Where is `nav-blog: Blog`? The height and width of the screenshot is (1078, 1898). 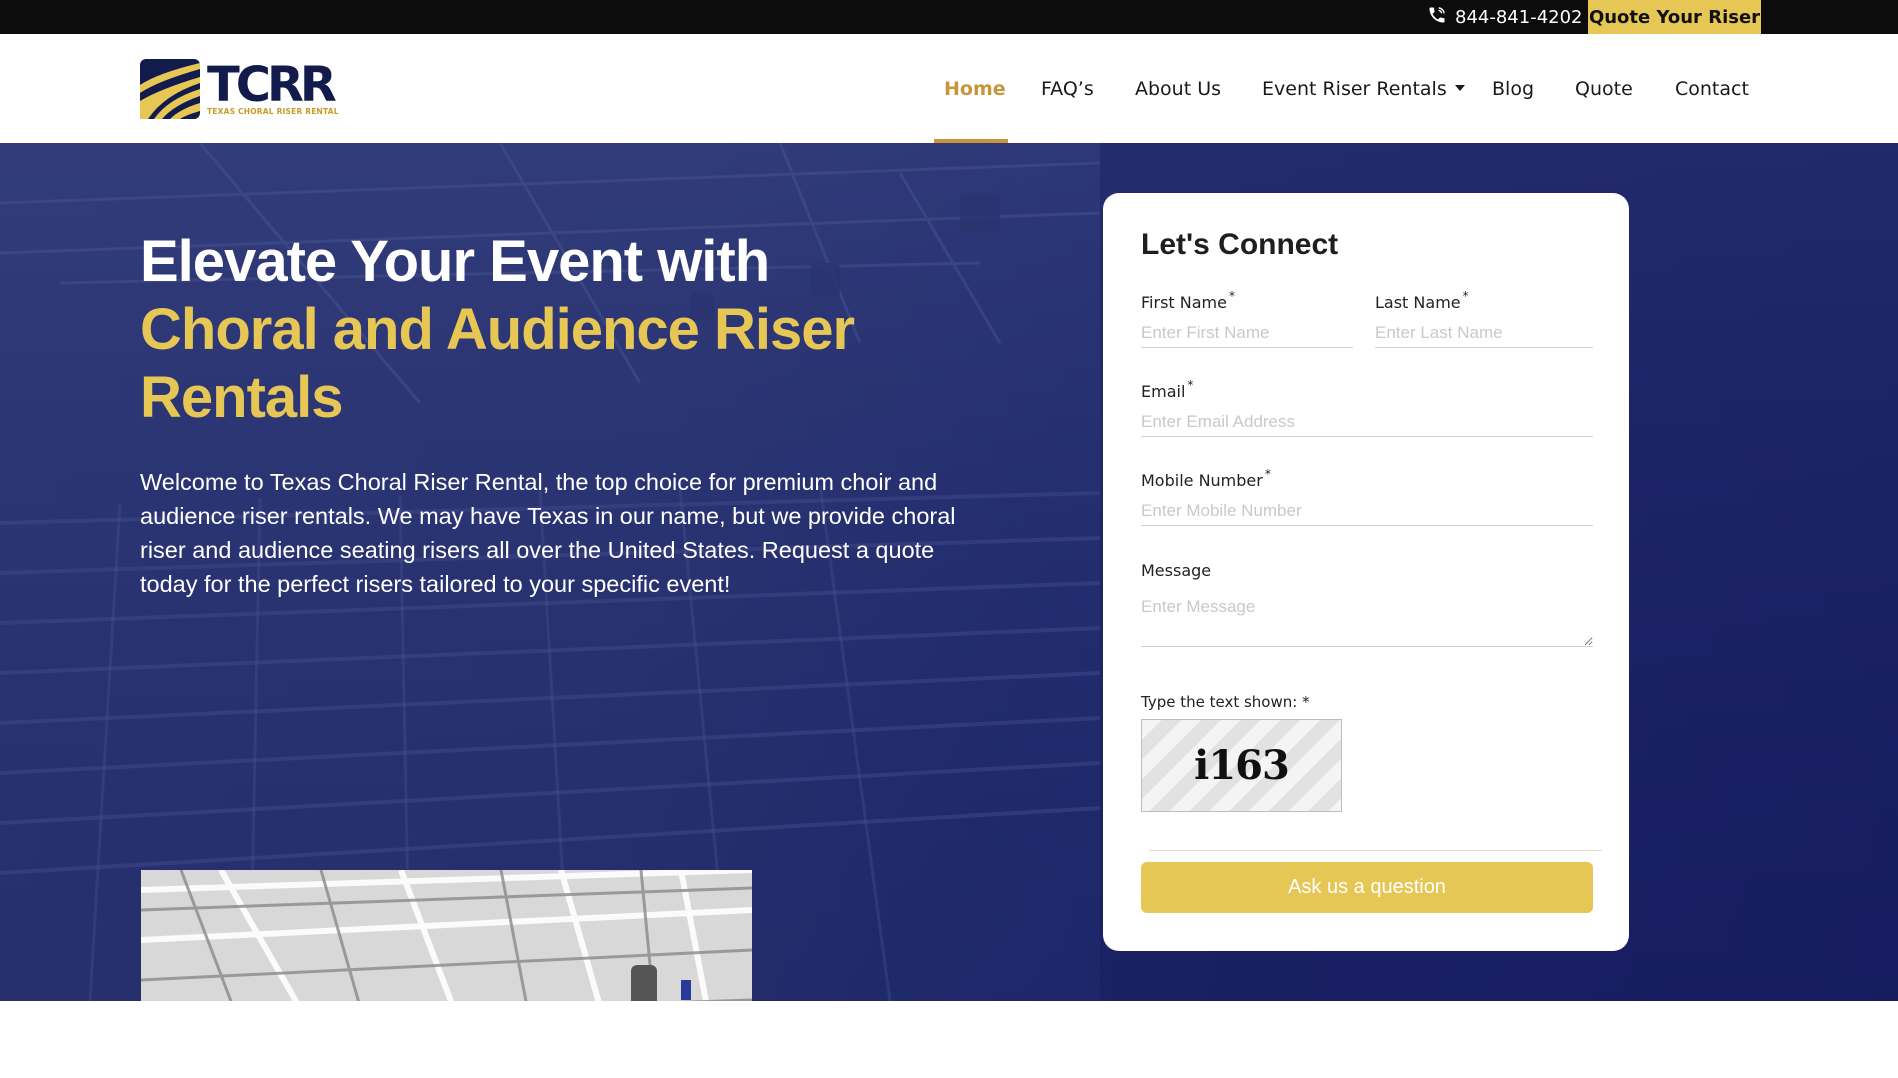 nav-blog: Blog is located at coordinates (1513, 88).